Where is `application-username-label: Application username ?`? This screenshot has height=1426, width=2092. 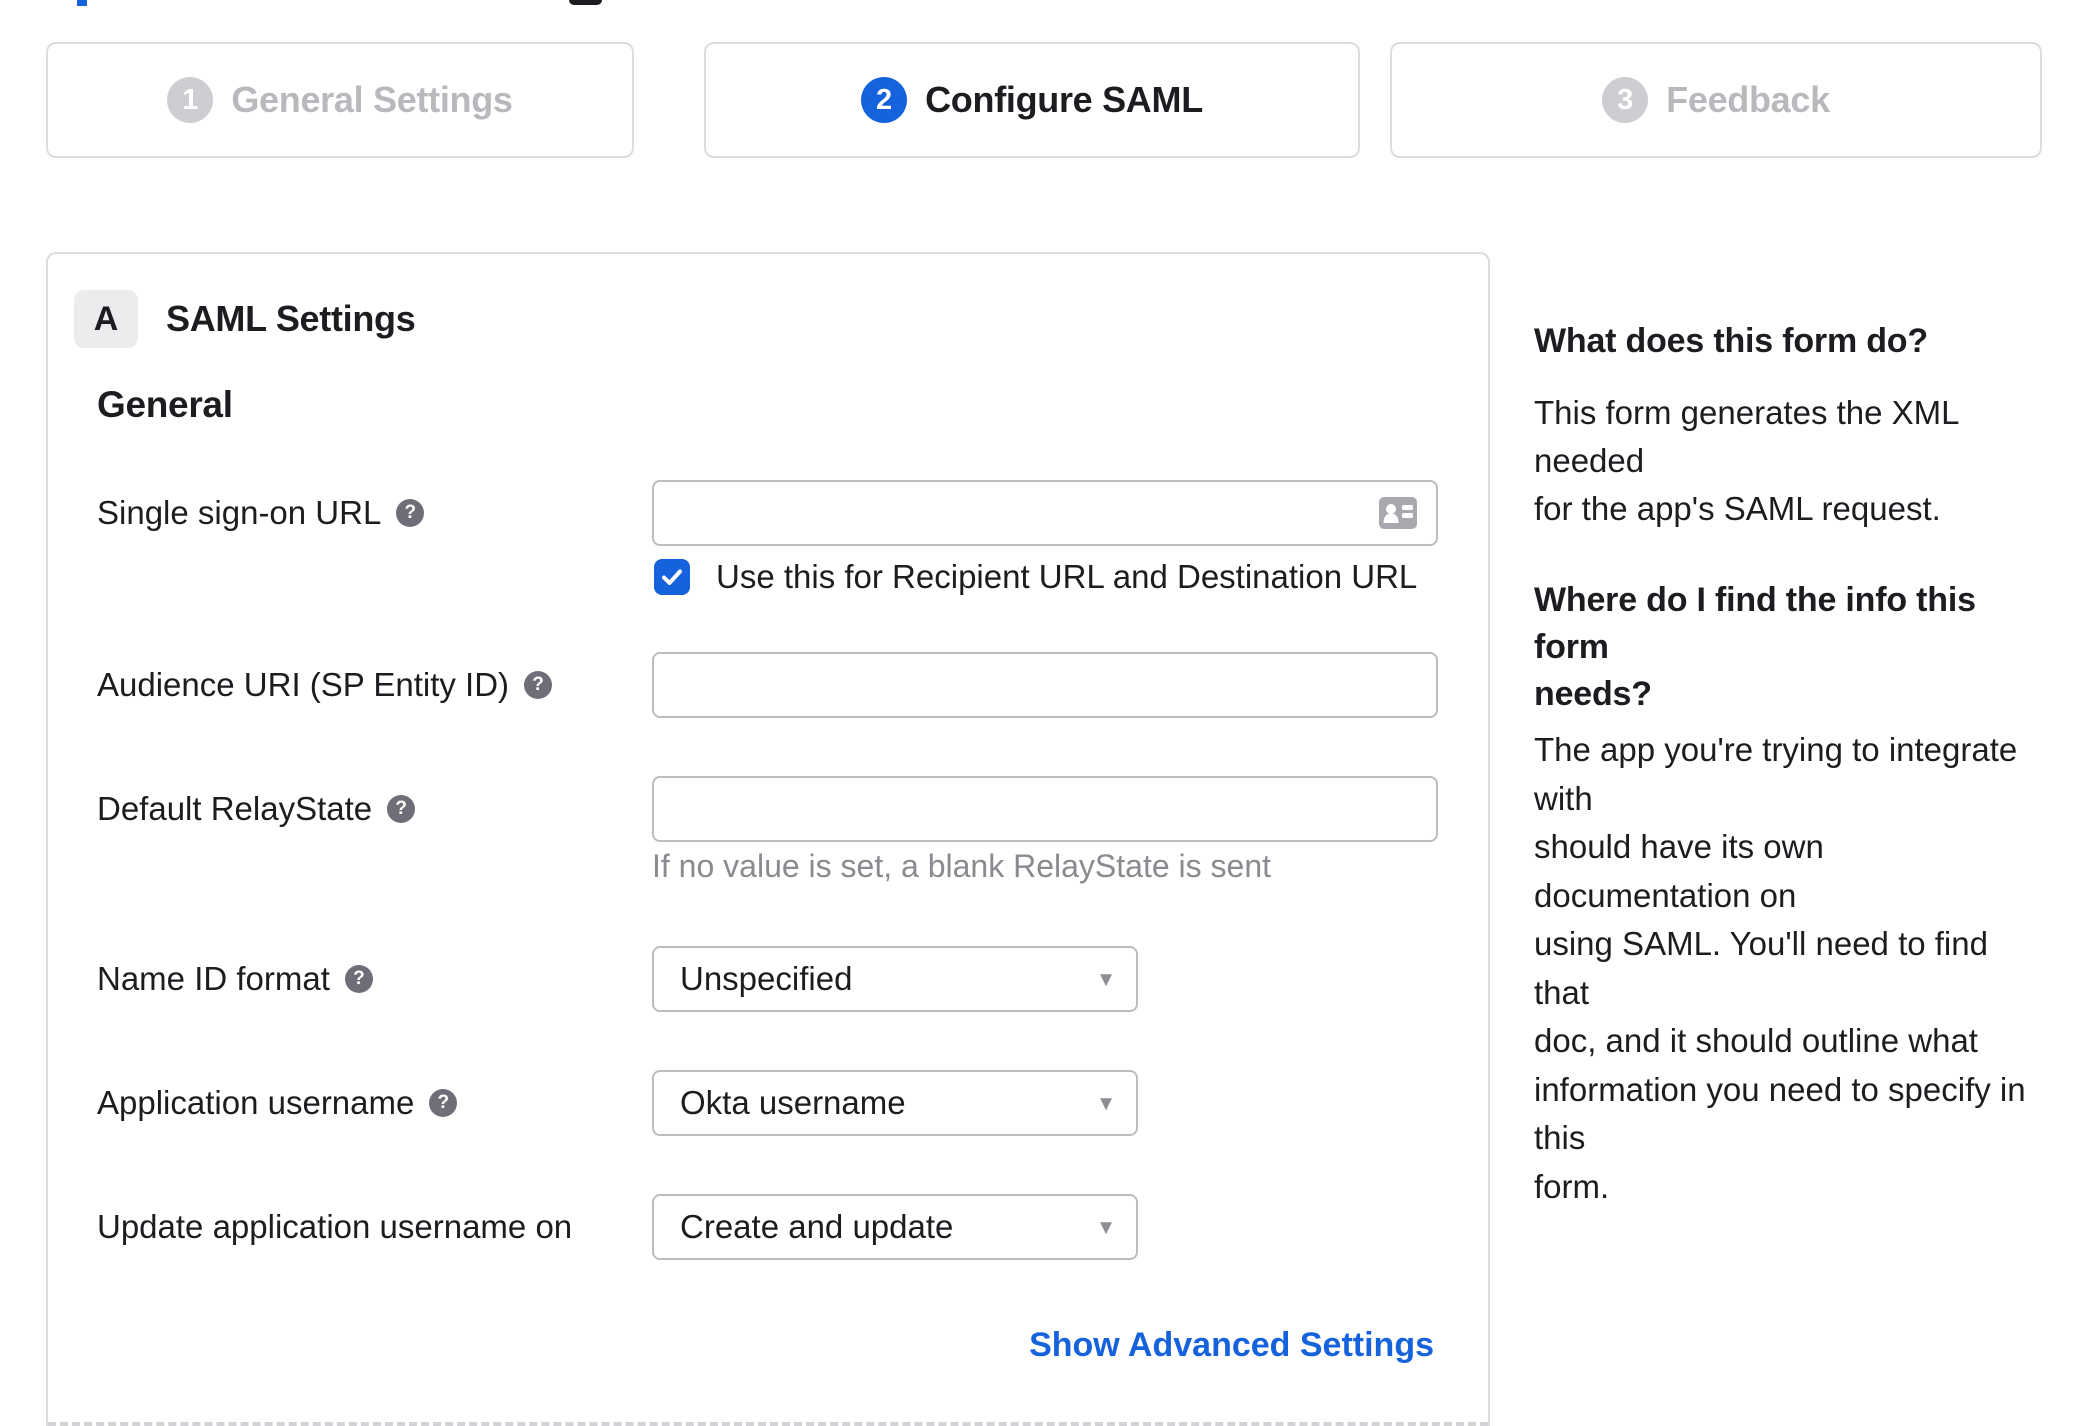 application-username-label: Application username ? is located at coordinates (277, 1103).